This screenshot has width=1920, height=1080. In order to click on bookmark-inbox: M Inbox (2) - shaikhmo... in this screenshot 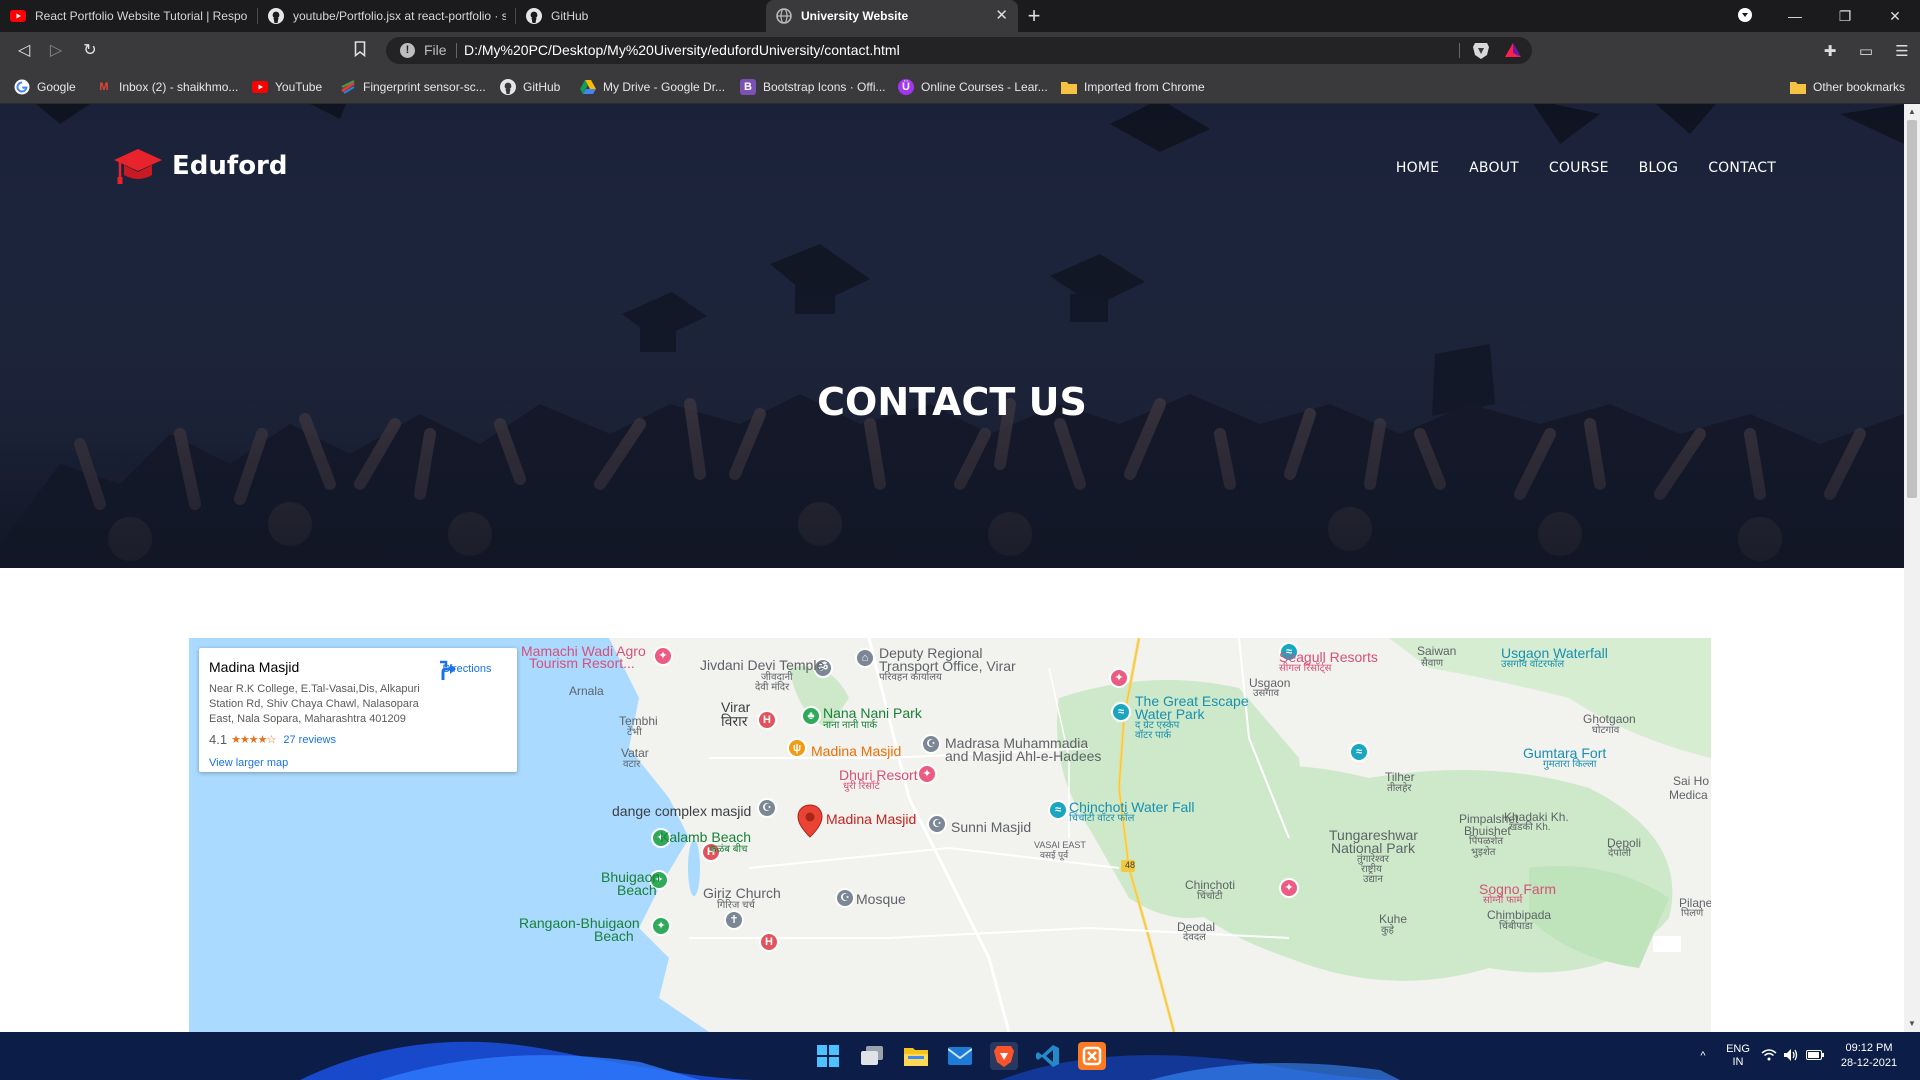, I will do `click(167, 87)`.